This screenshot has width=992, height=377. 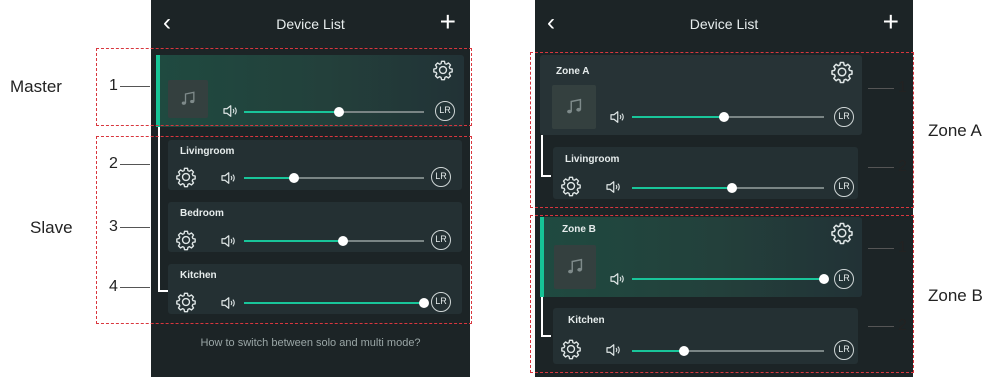 I want to click on slave-label: Slave, so click(x=51, y=227).